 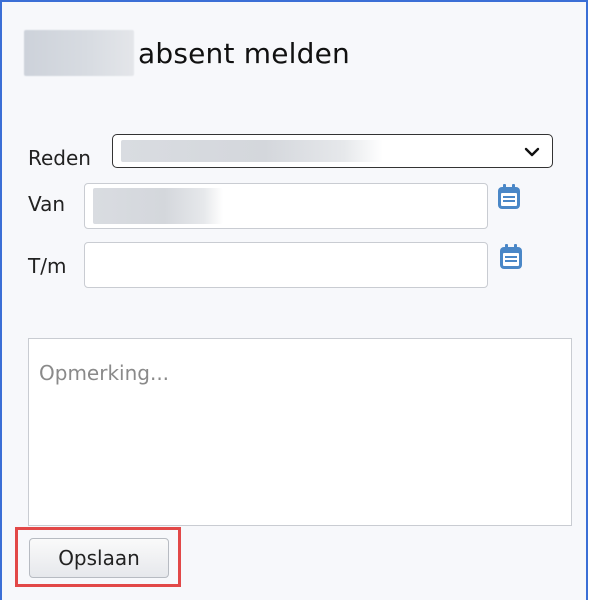 What do you see at coordinates (99, 558) in the screenshot?
I see `save-button: Opslaan` at bounding box center [99, 558].